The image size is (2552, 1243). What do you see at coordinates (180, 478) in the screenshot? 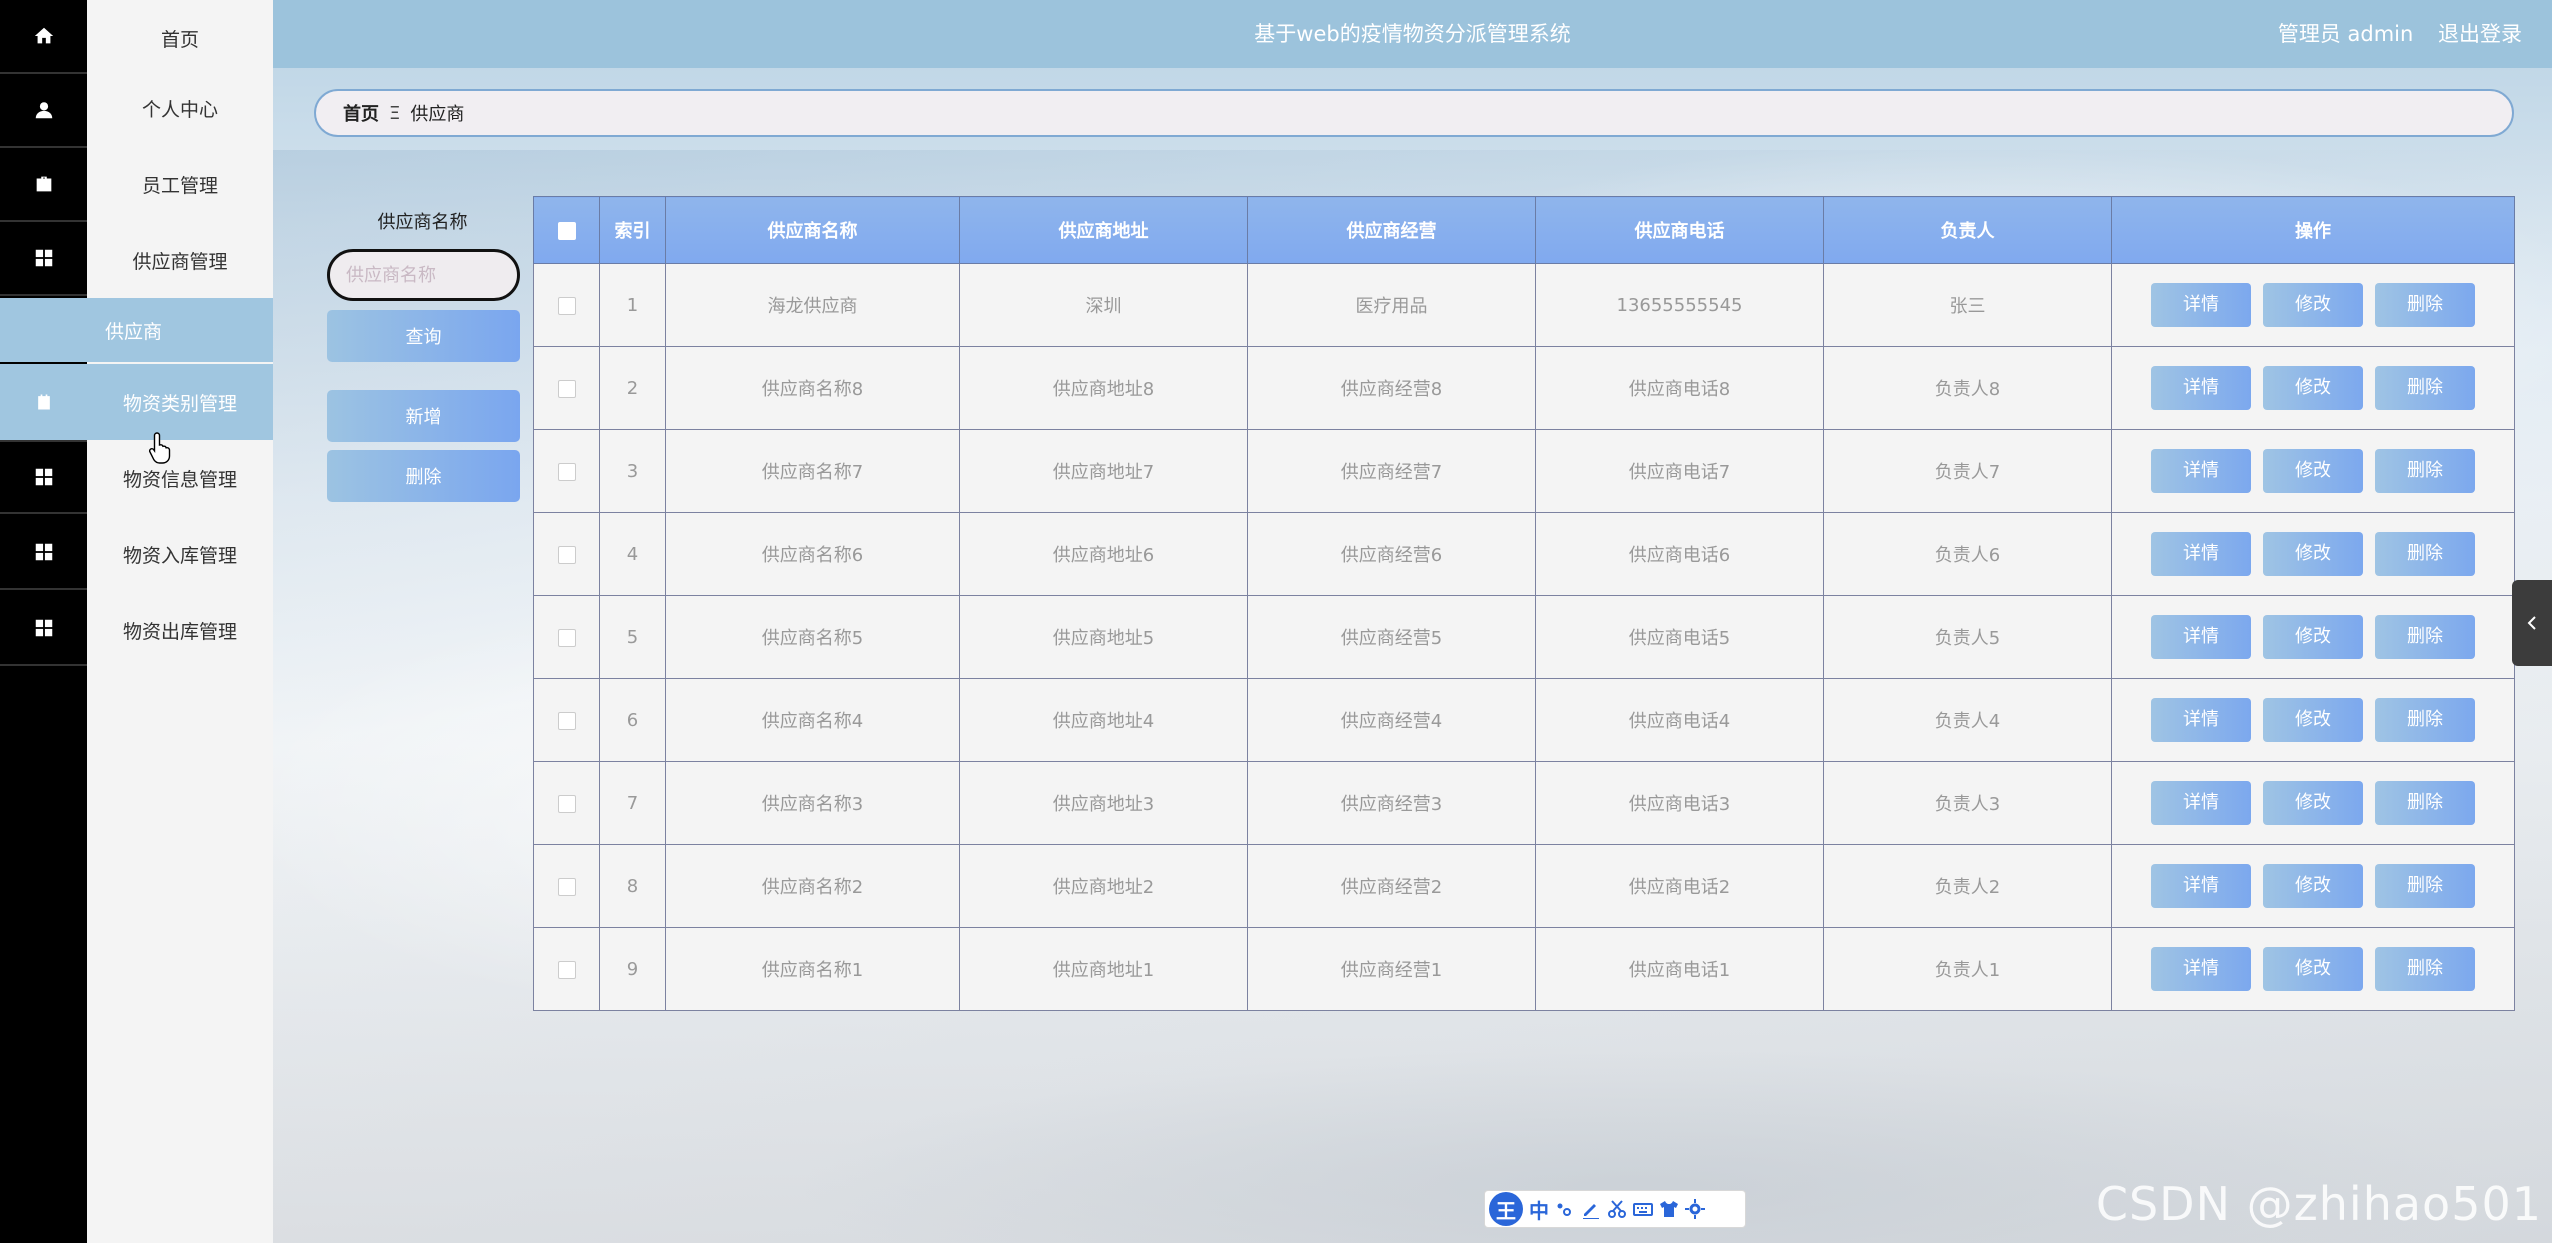
I see `sidebar-item-material-info: 物资信息管理` at bounding box center [180, 478].